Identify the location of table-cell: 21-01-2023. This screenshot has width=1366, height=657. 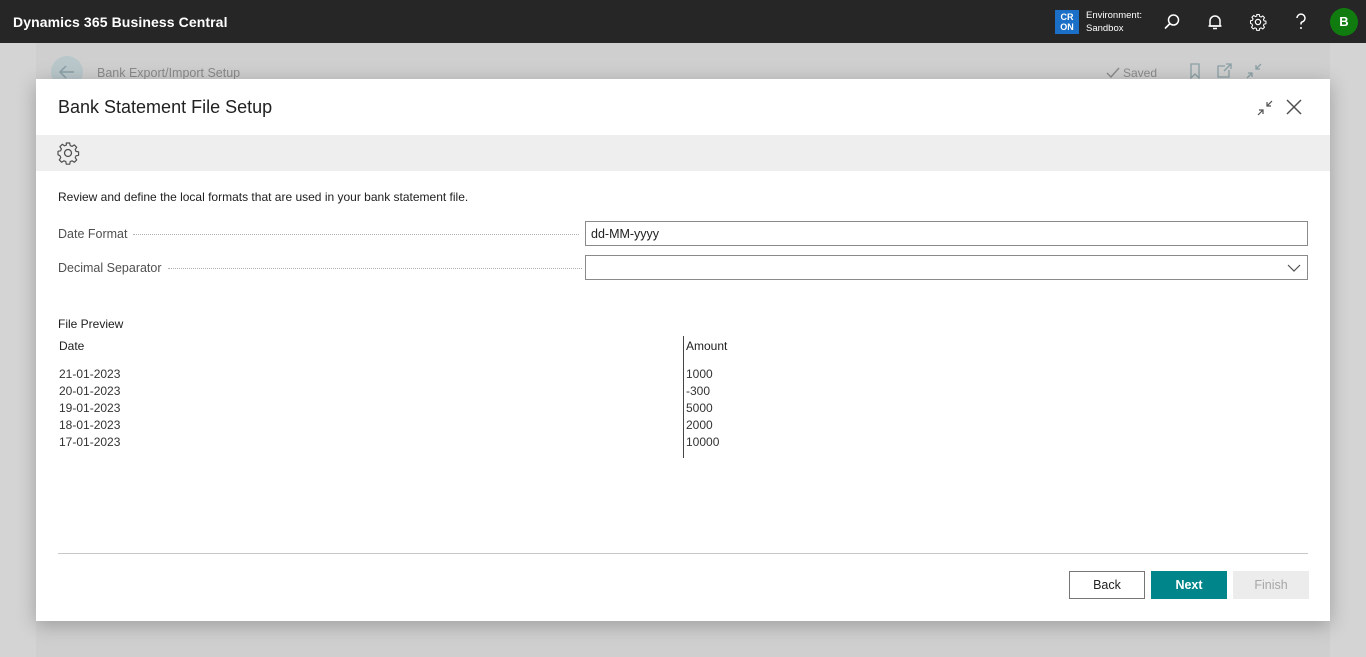
(90, 374).